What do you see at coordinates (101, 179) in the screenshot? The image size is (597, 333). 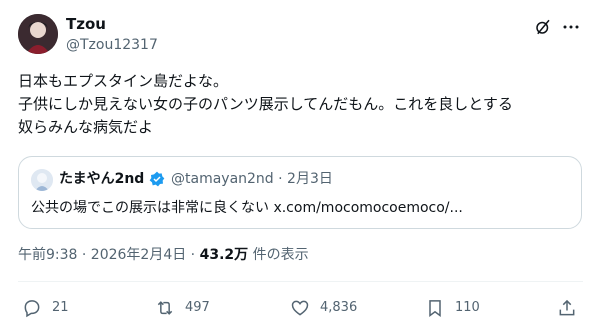 I see `quote-author-name: たまやん2nd` at bounding box center [101, 179].